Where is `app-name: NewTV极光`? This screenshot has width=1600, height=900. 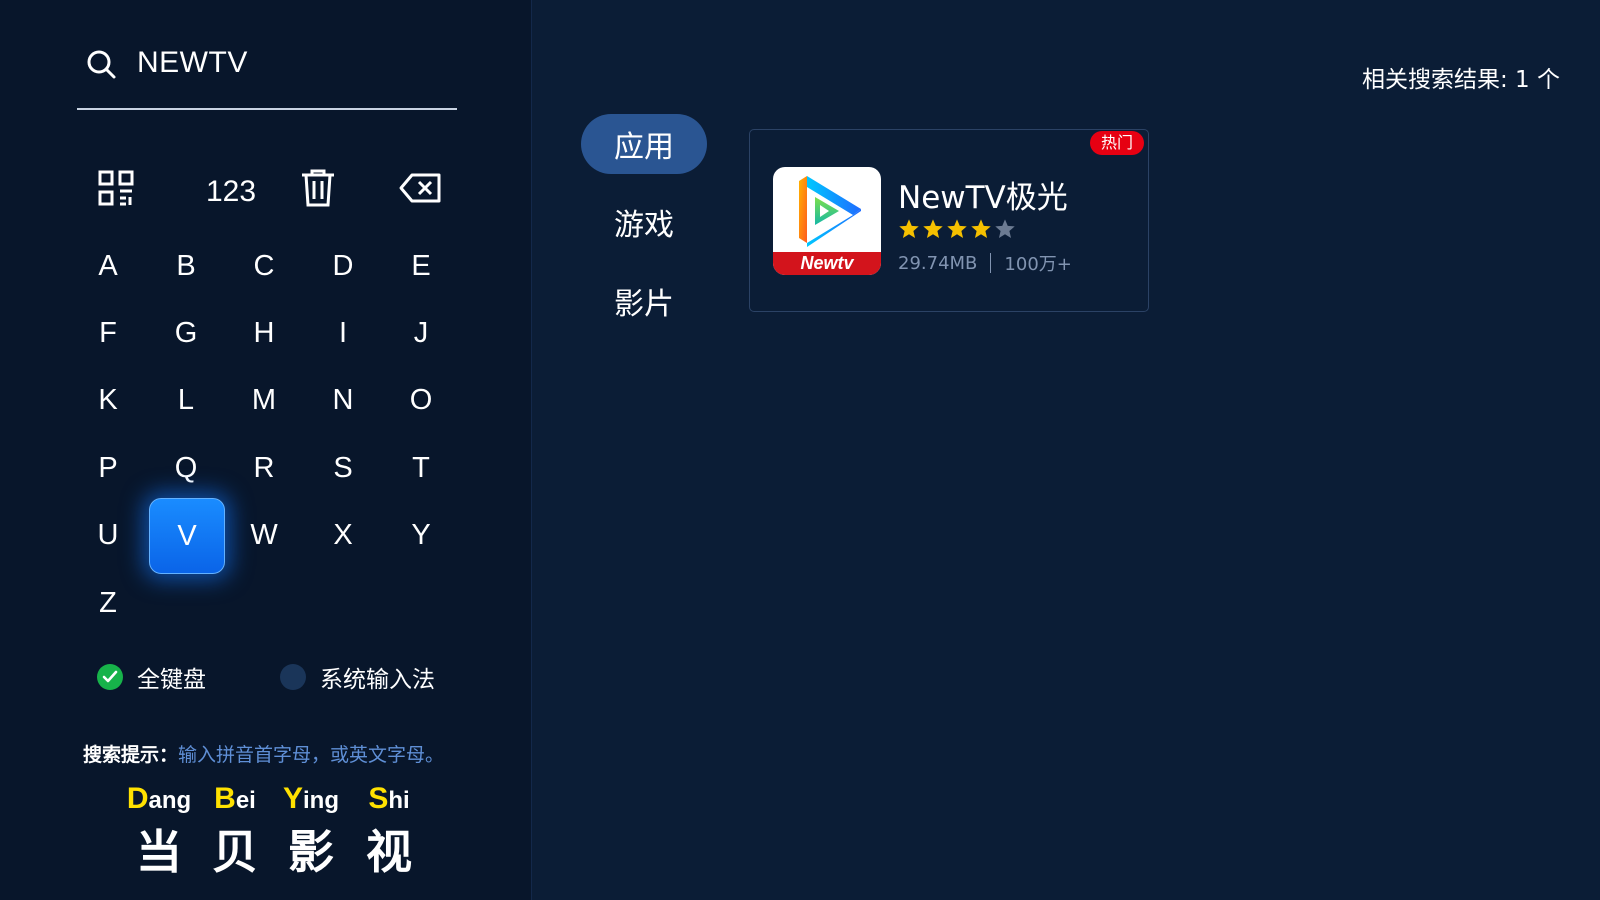
app-name: NewTV极光 is located at coordinates (983, 198).